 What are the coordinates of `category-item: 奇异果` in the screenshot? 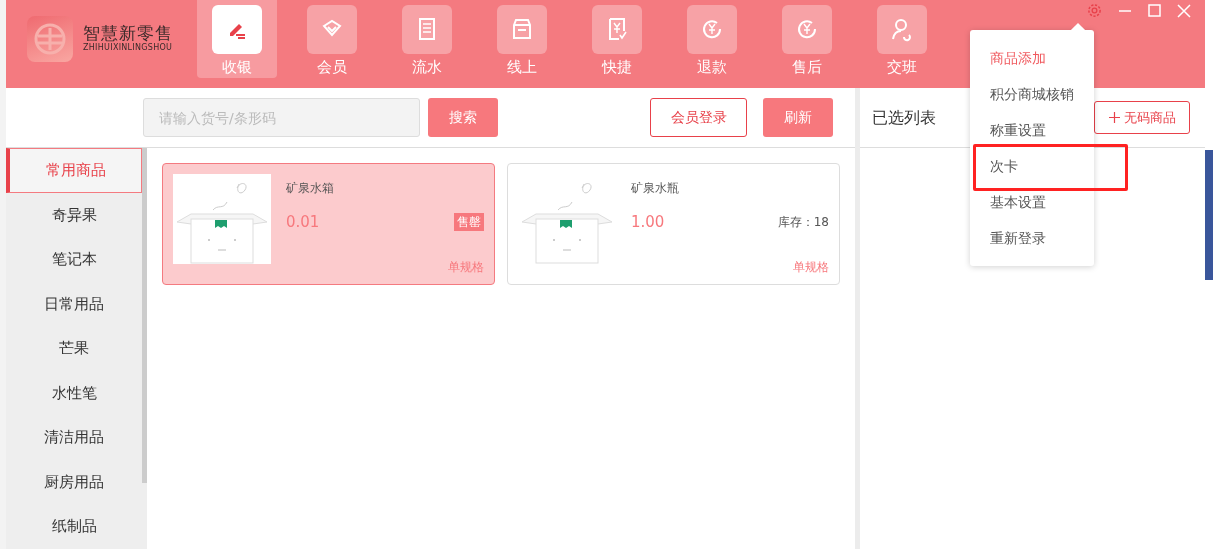 It's located at (74, 215).